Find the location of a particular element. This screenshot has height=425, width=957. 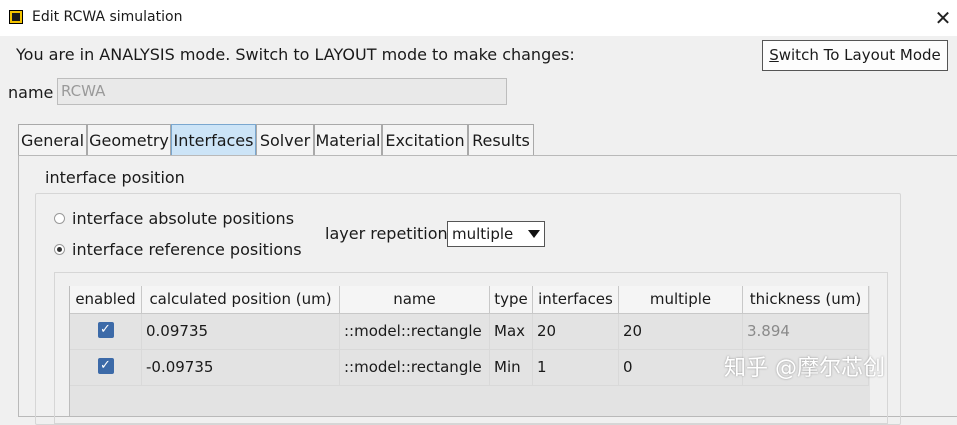

watermark: 知乎 @摩尔芯创 is located at coordinates (804, 368).